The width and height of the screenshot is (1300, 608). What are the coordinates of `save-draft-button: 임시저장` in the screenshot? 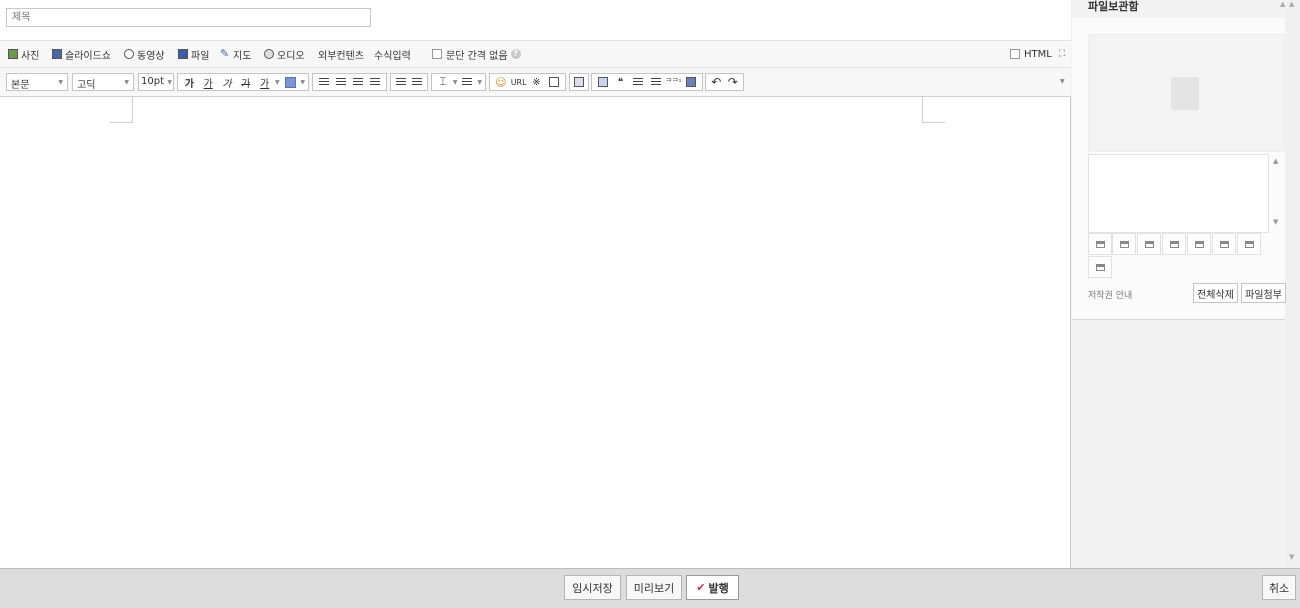 It's located at (592, 587).